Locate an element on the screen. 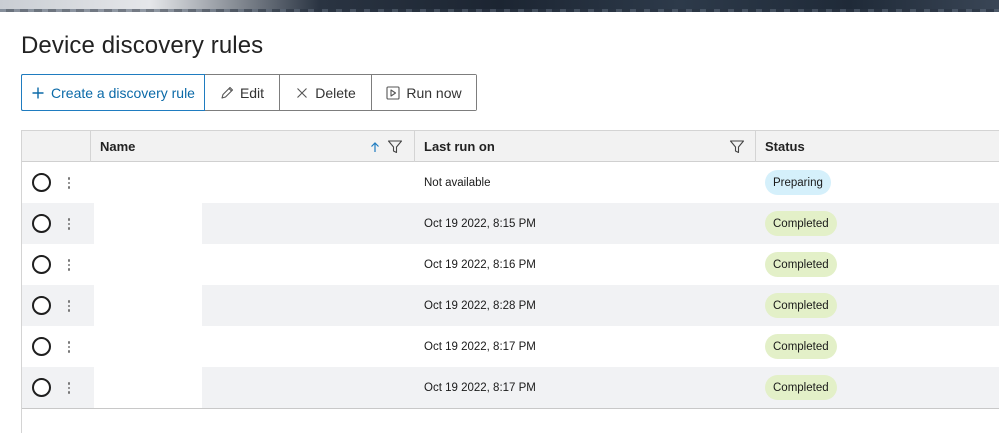  table-header: Name Last run on Status is located at coordinates (510, 146).